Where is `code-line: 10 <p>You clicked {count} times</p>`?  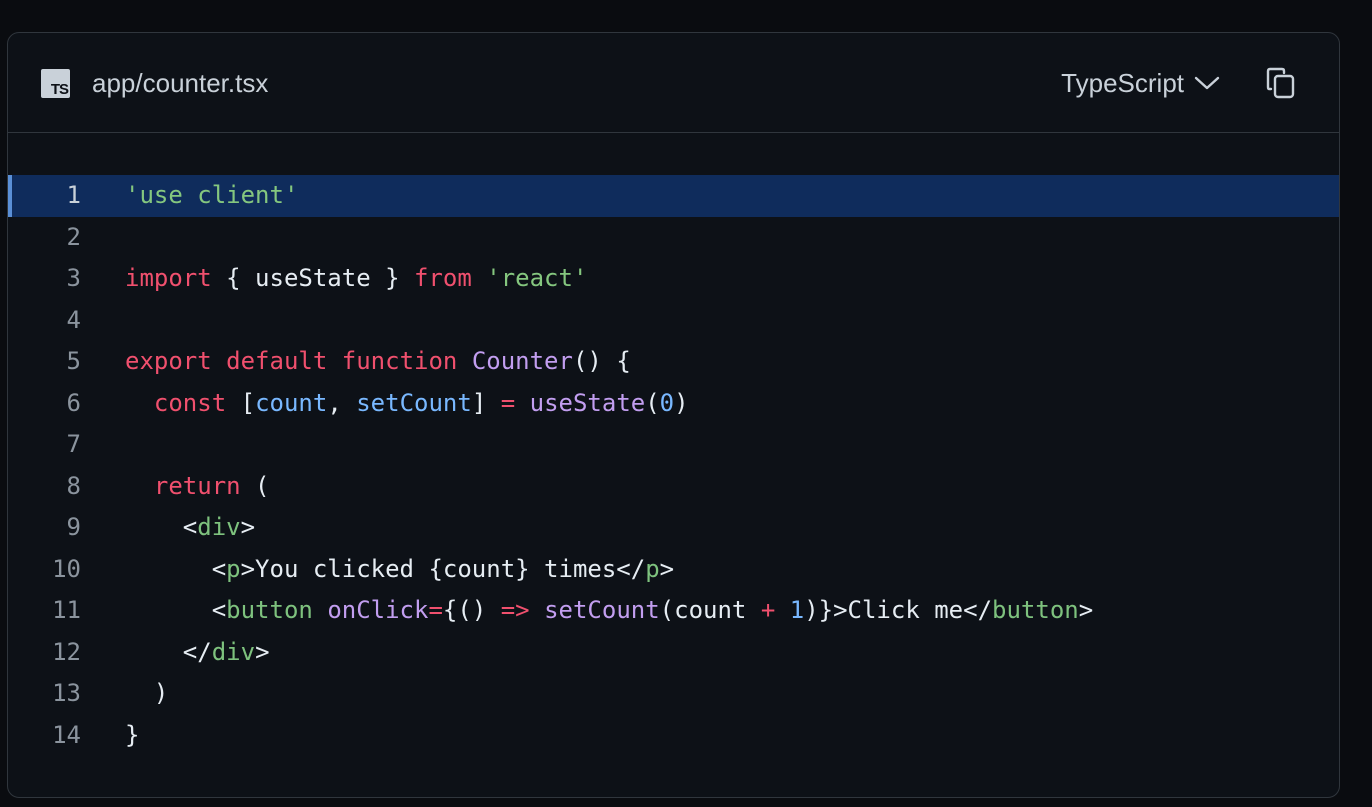 code-line: 10 <p>You clicked {count} times</p> is located at coordinates (673, 570).